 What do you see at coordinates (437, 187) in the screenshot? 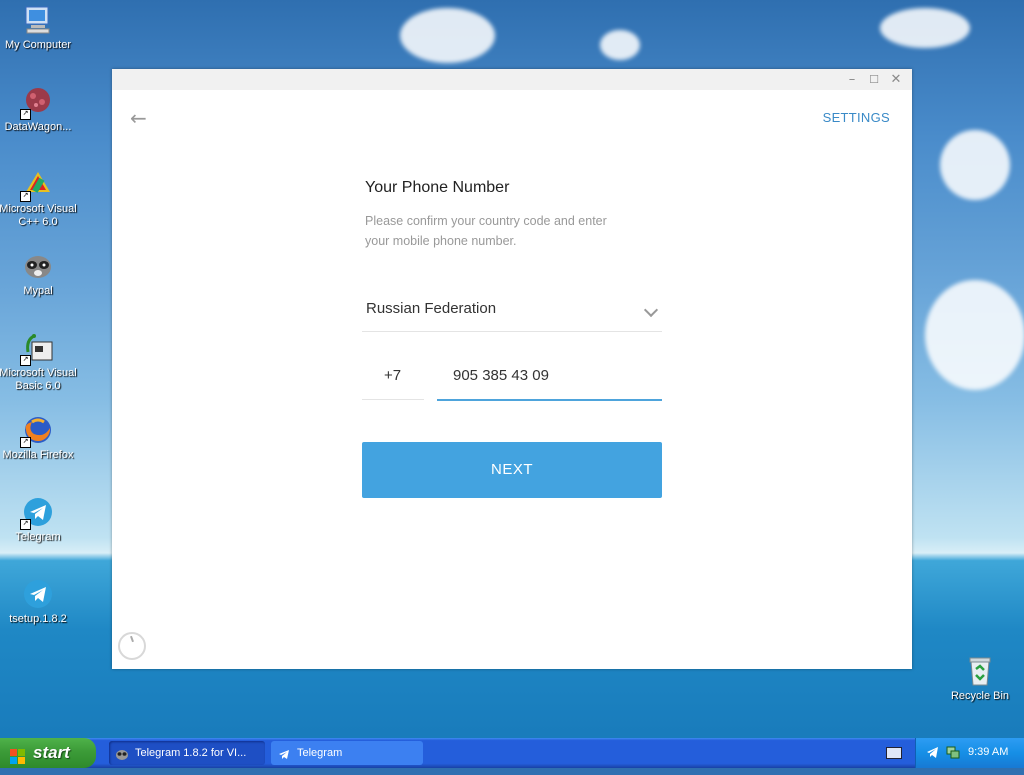
I see `page-title: Your Phone Number` at bounding box center [437, 187].